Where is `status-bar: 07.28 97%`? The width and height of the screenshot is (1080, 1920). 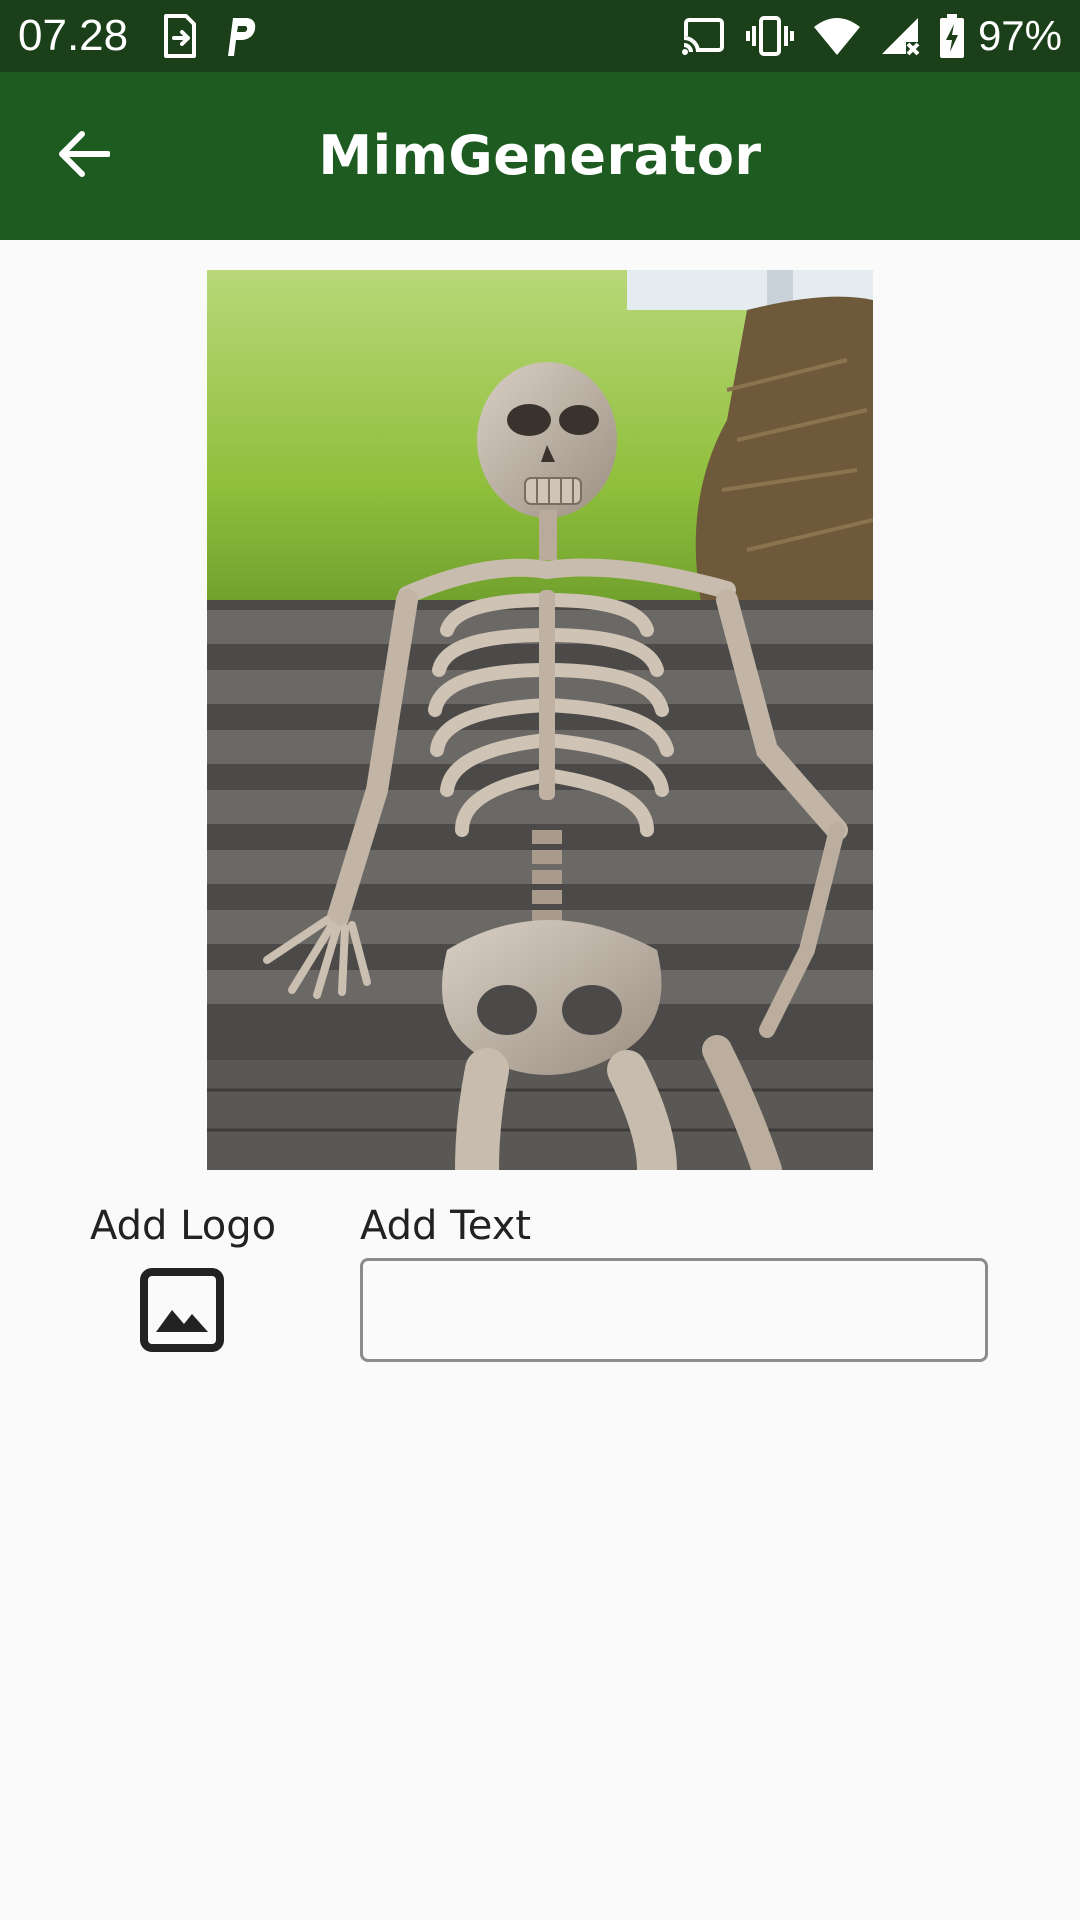 status-bar: 07.28 97% is located at coordinates (540, 36).